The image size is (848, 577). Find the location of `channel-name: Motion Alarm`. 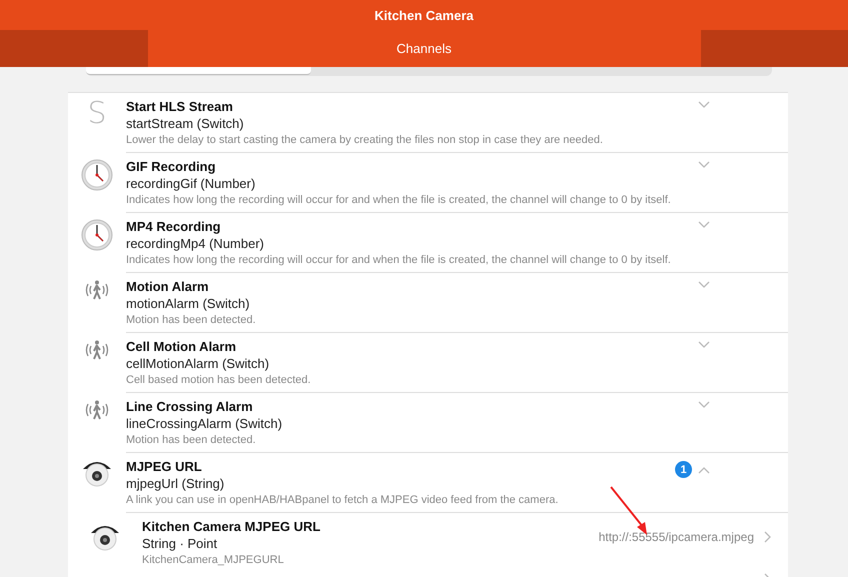

channel-name: Motion Alarm is located at coordinates (167, 287).